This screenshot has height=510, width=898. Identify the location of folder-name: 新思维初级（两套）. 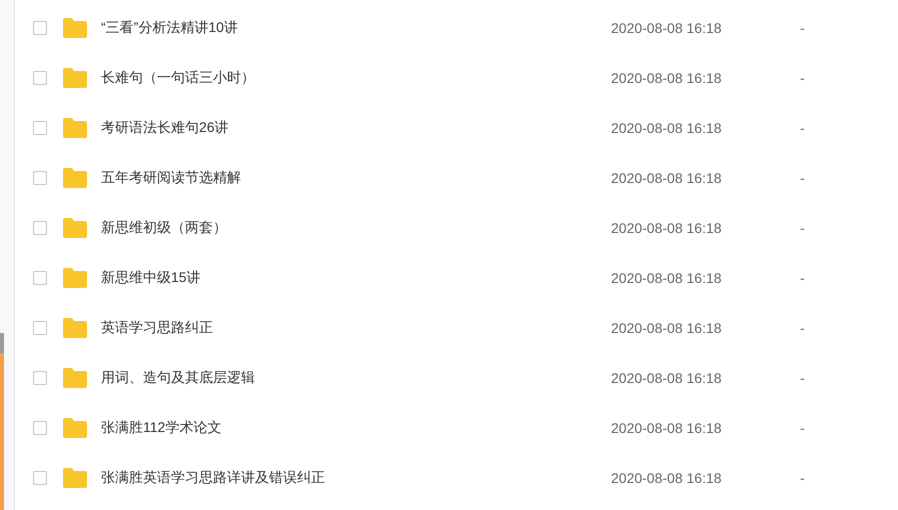
(356, 228).